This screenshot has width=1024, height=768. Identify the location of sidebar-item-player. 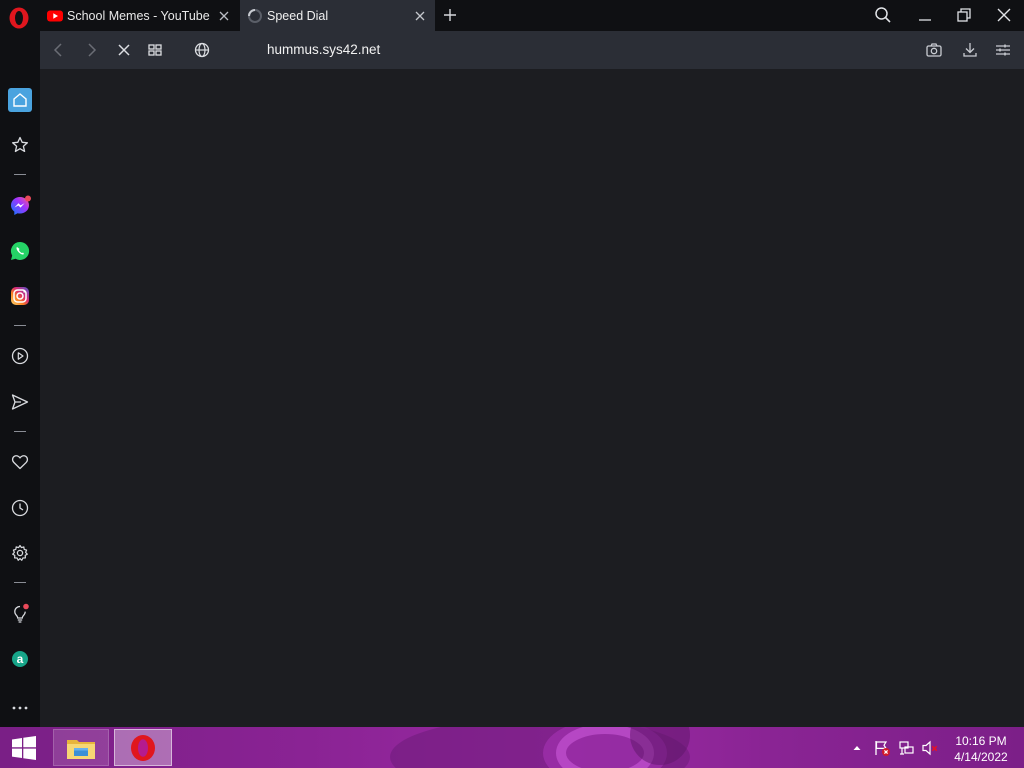
(20, 356).